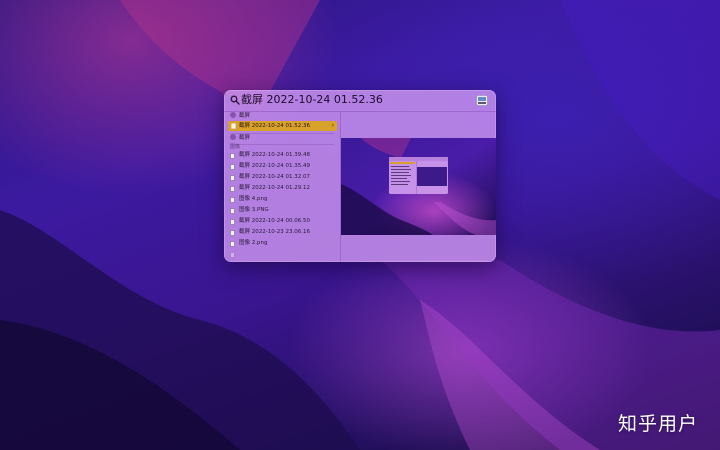  What do you see at coordinates (274, 155) in the screenshot?
I see `result-item-label: 截屏 2022-10-24 01.39.48` at bounding box center [274, 155].